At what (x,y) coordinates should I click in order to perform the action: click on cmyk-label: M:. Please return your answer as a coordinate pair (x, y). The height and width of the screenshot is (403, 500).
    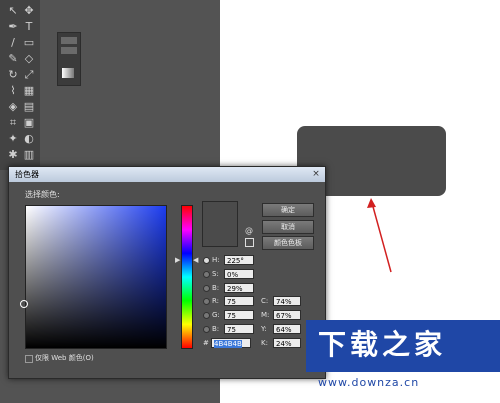
    Looking at the image, I should click on (265, 315).